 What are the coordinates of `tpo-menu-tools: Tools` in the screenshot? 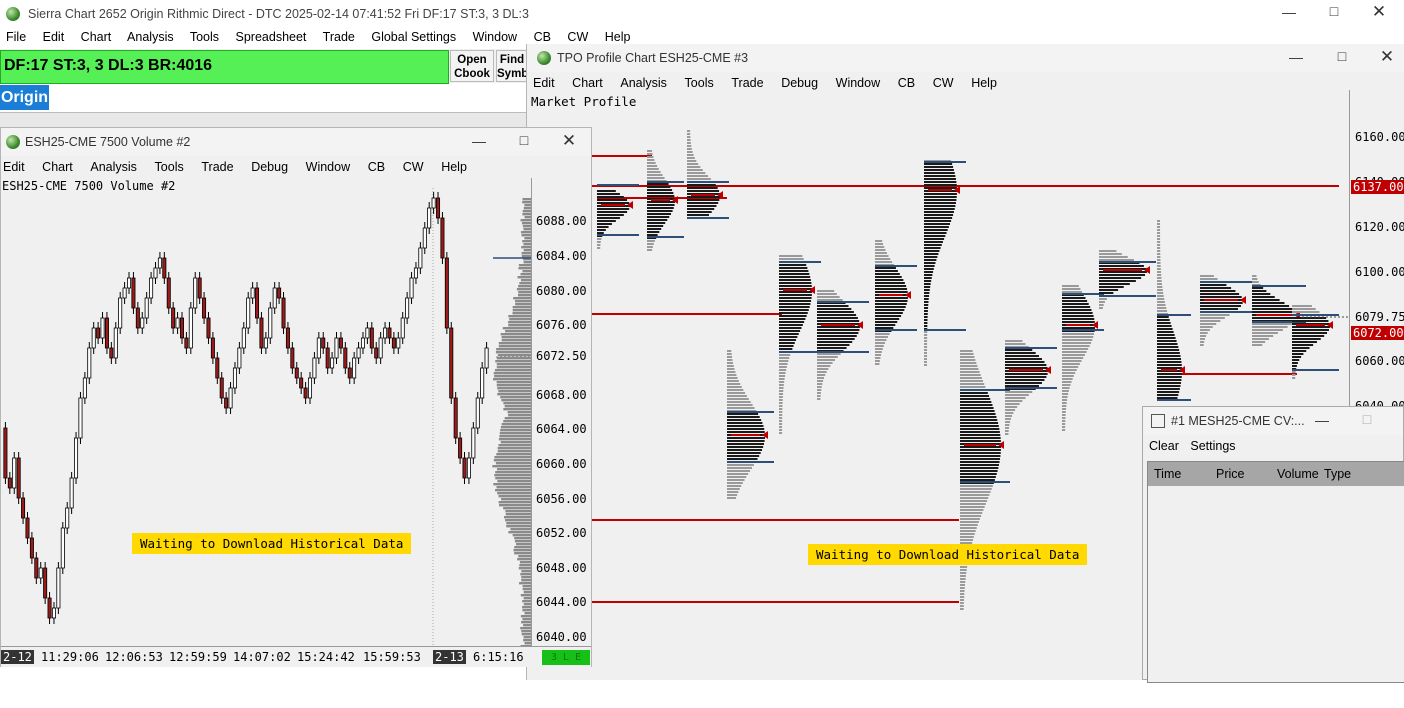 It's located at (699, 83).